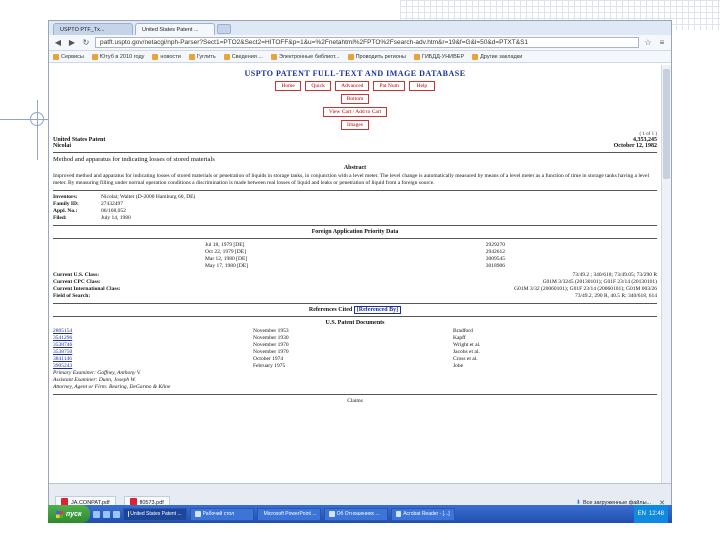  Describe the element at coordinates (153, 366) in the screenshot. I see `ref-patent-link: 3905243` at that location.